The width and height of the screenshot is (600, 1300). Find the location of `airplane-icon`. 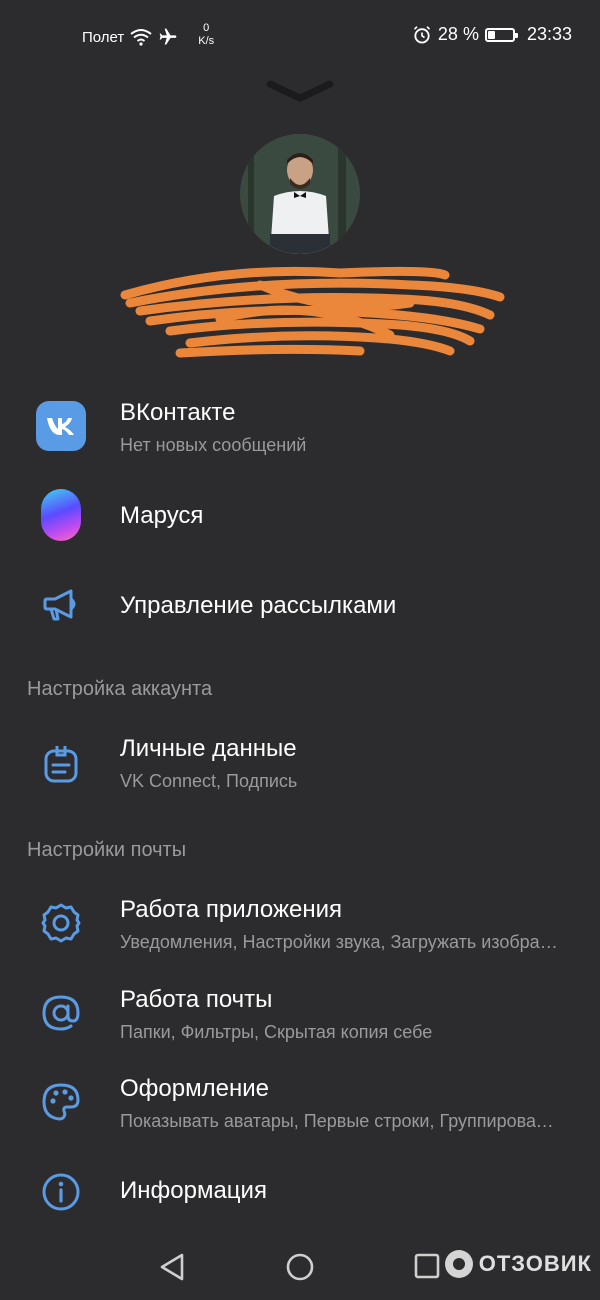

airplane-icon is located at coordinates (168, 36).